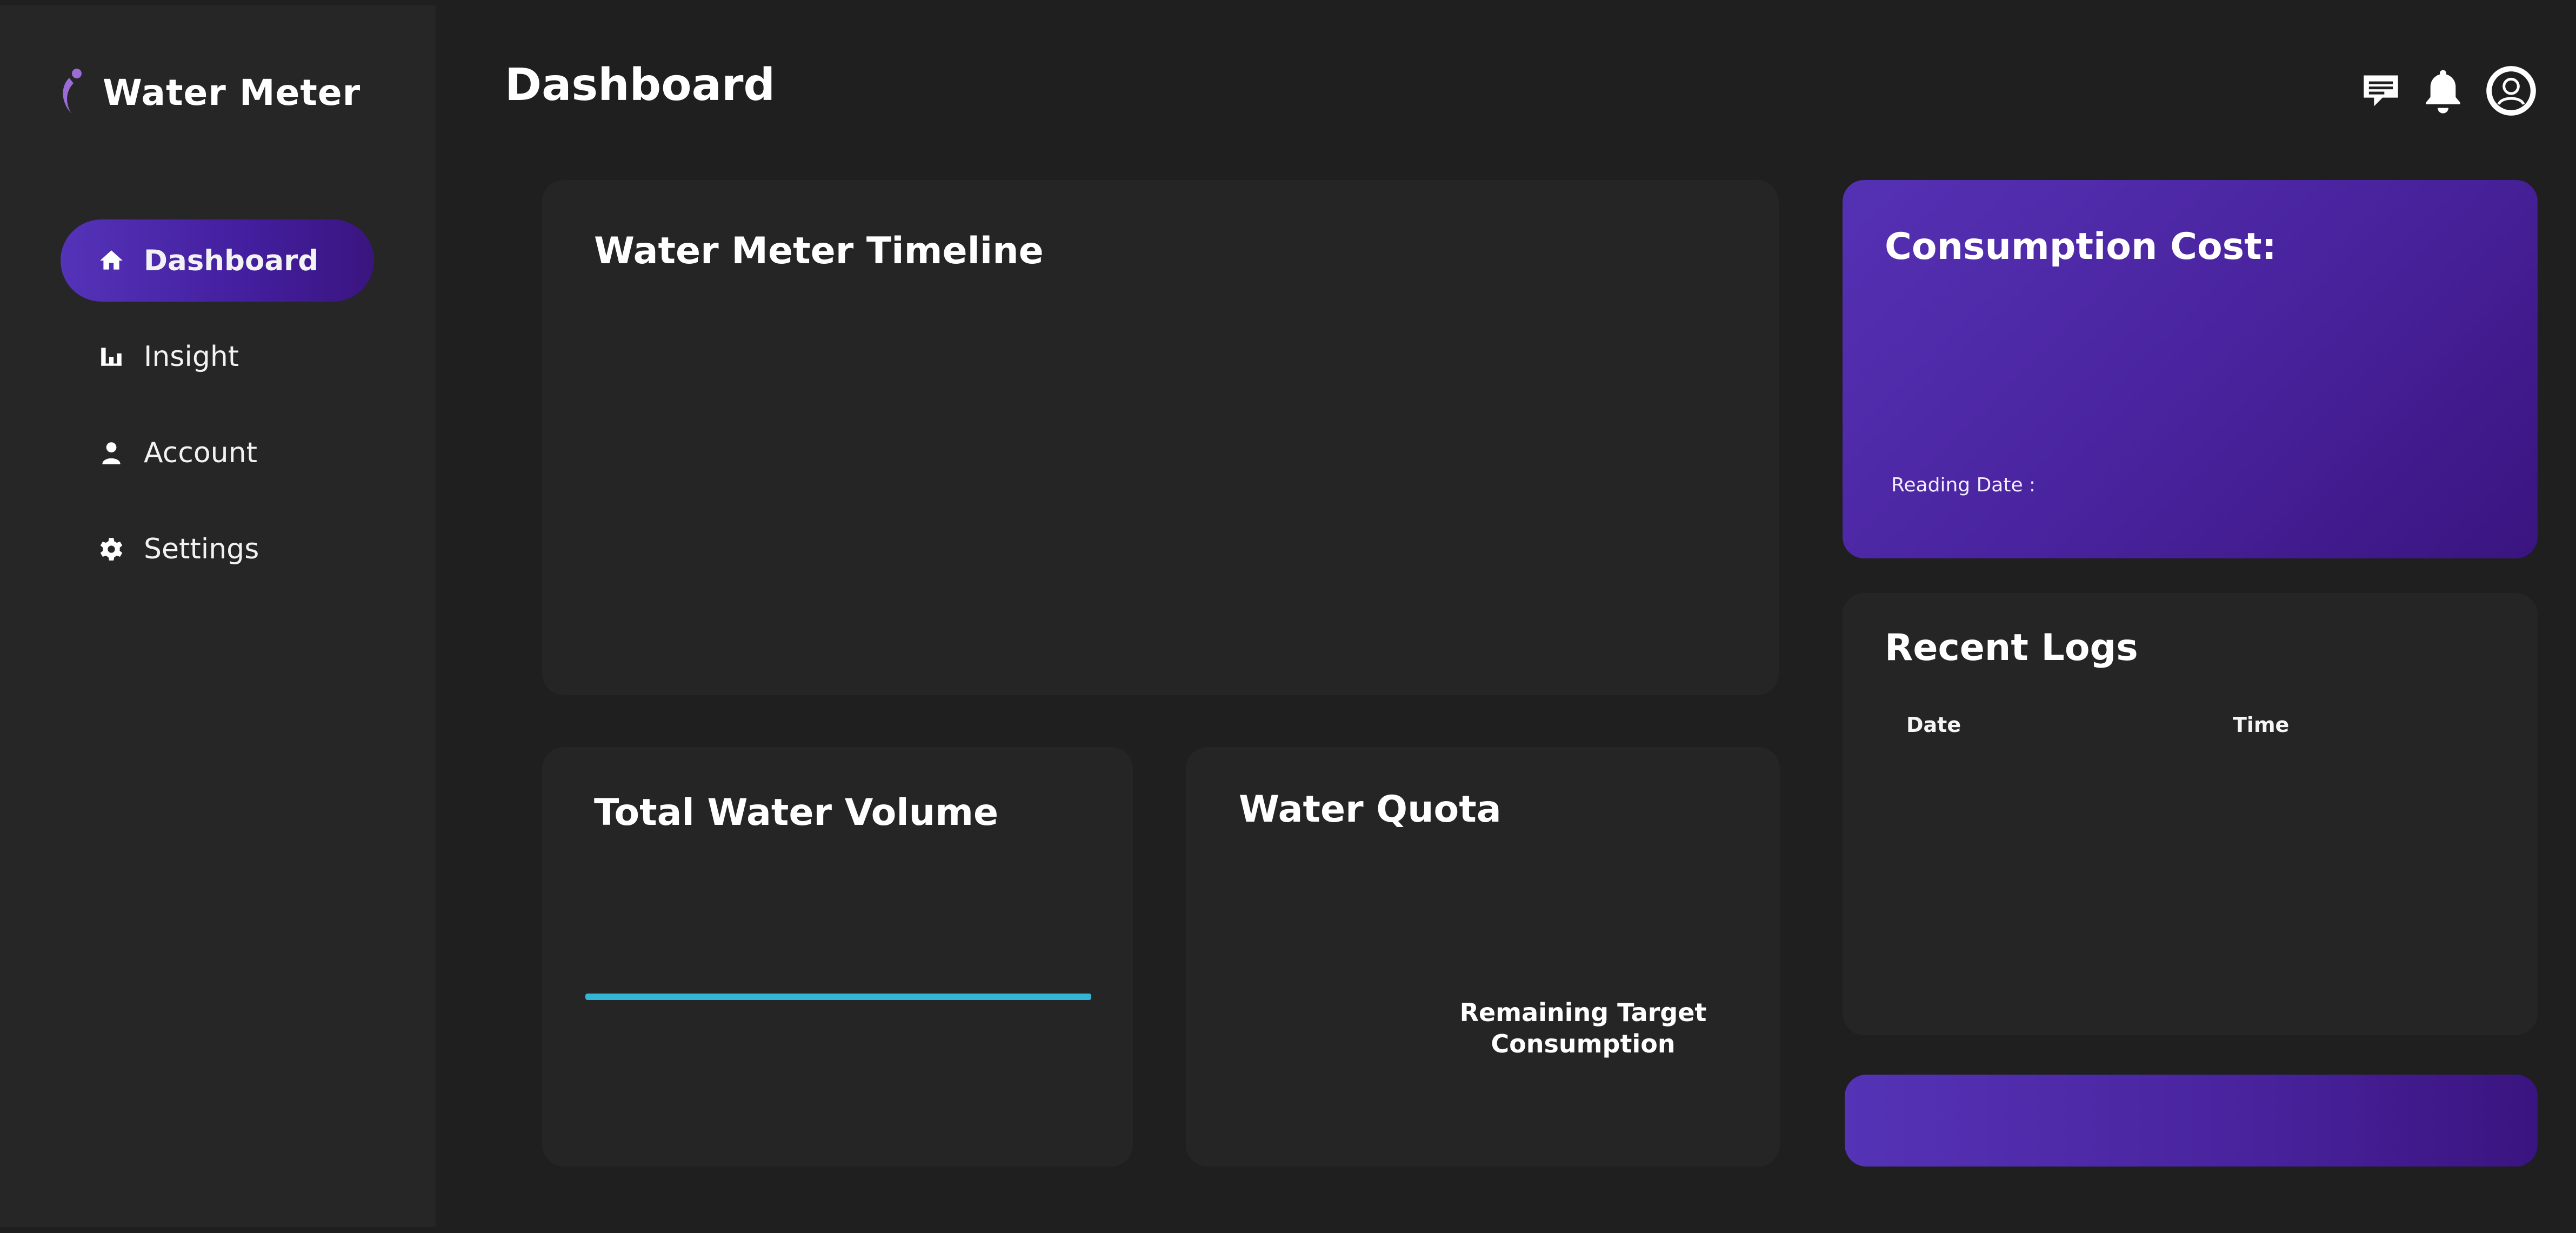 This screenshot has width=2576, height=1233. What do you see at coordinates (2381, 90) in the screenshot?
I see `message-icon` at bounding box center [2381, 90].